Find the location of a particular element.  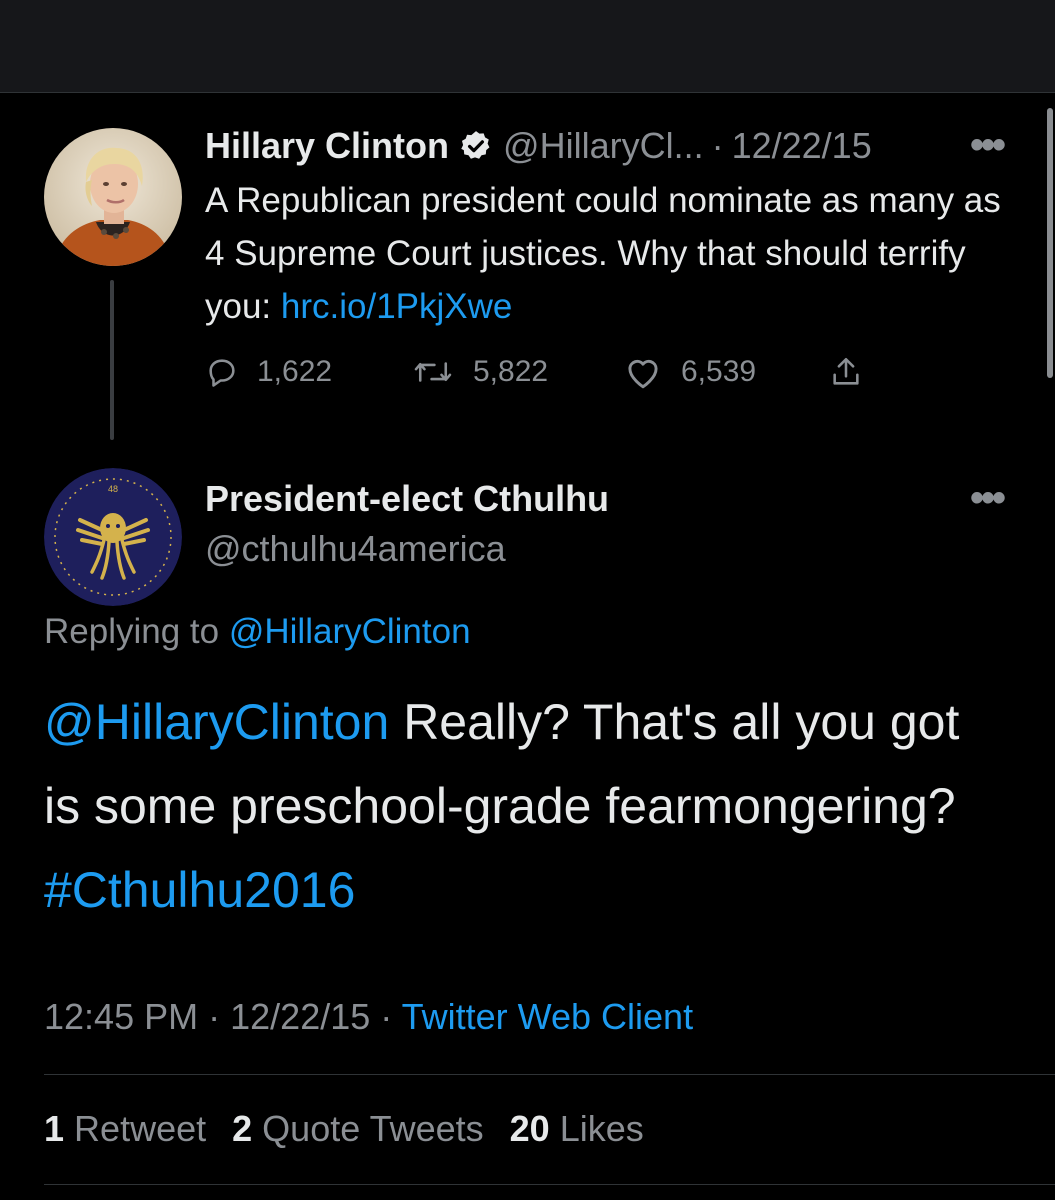

likes-stat-count: 20 is located at coordinates (529, 1128).